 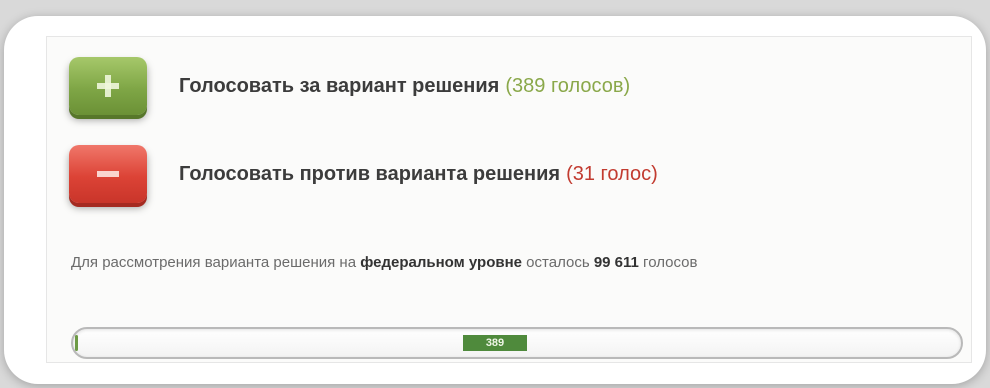 I want to click on progress-label: 389, so click(x=495, y=343).